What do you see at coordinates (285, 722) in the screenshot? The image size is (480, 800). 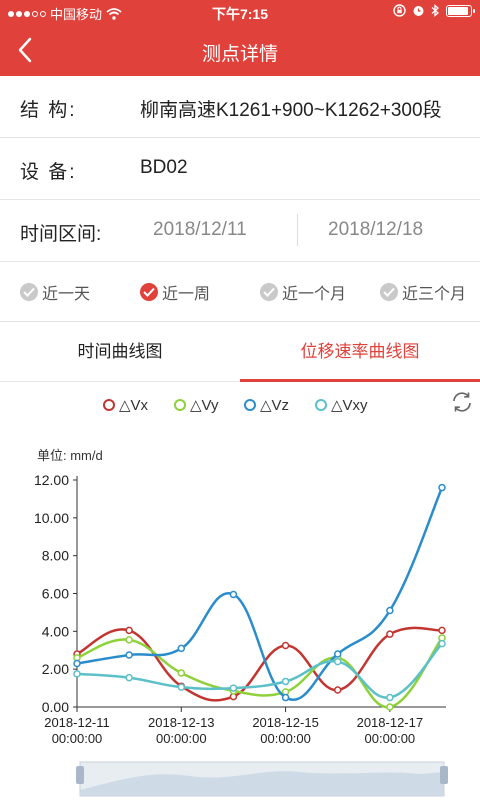 I see `x-tick-label: 2018-12-15` at bounding box center [285, 722].